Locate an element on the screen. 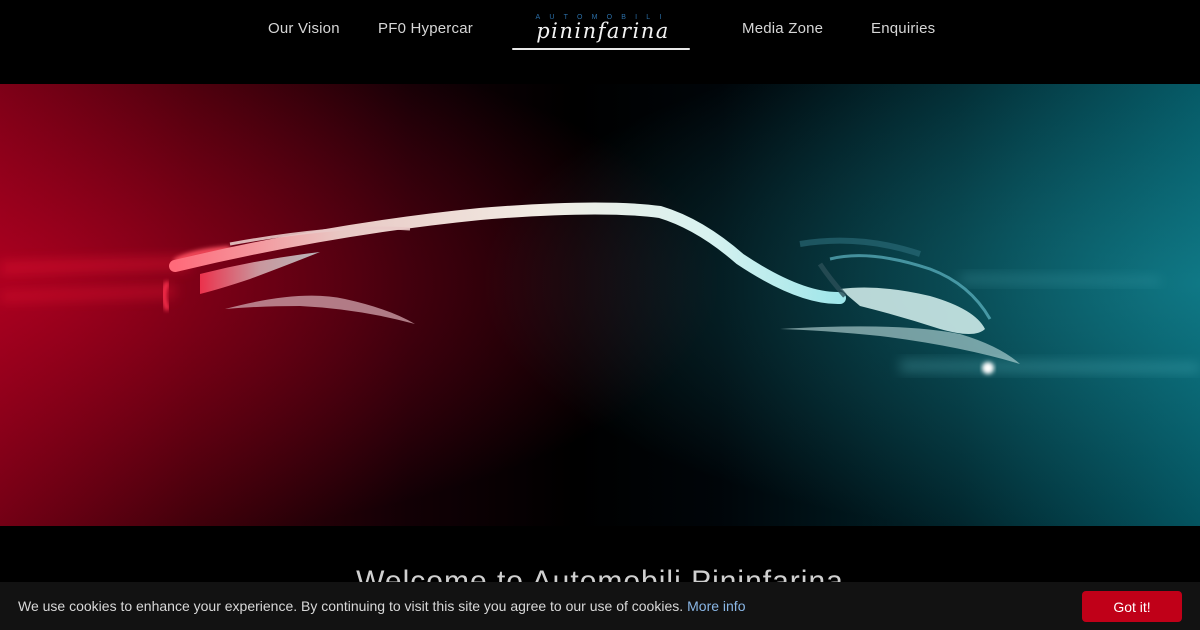 The height and width of the screenshot is (630, 1200). nav-link-our-vision: Our Vision is located at coordinates (304, 28).